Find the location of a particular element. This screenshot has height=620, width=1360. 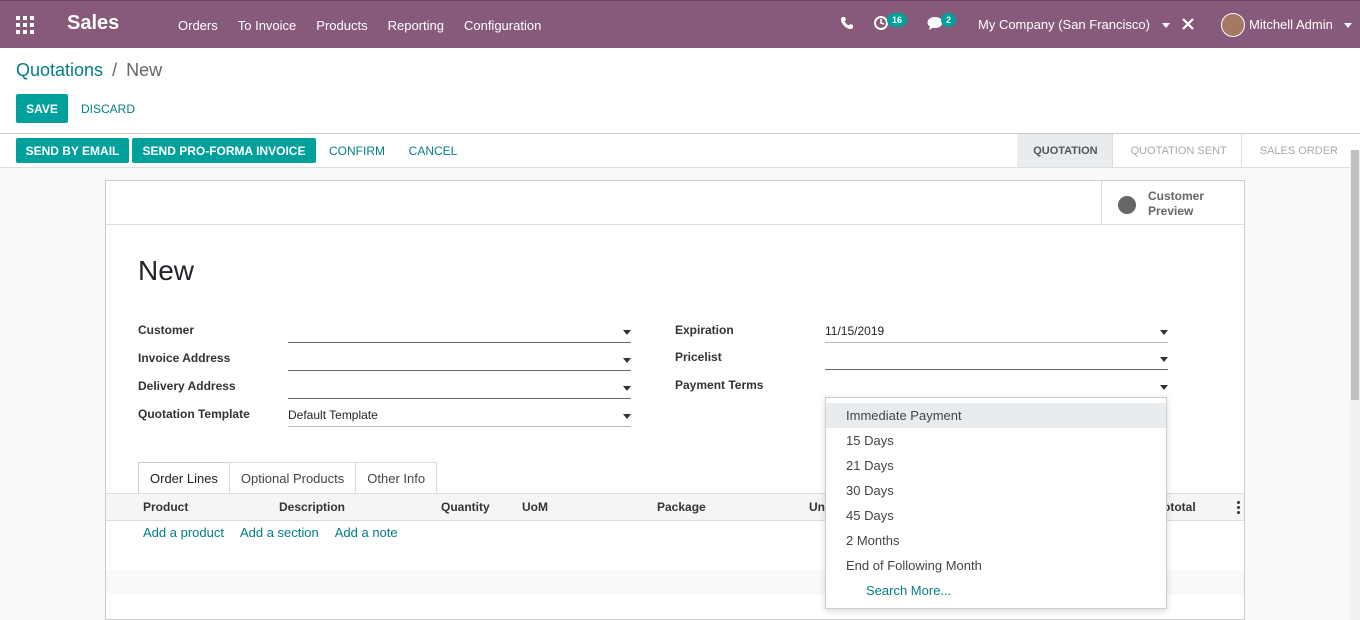

breadcrumb-quotations: Quotations is located at coordinates (59, 70).